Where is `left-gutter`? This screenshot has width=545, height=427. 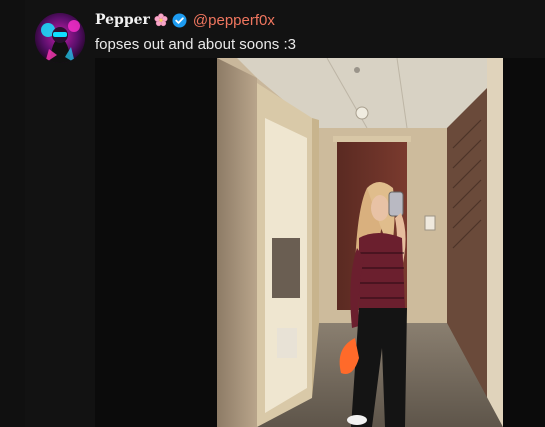
left-gutter is located at coordinates (12, 213).